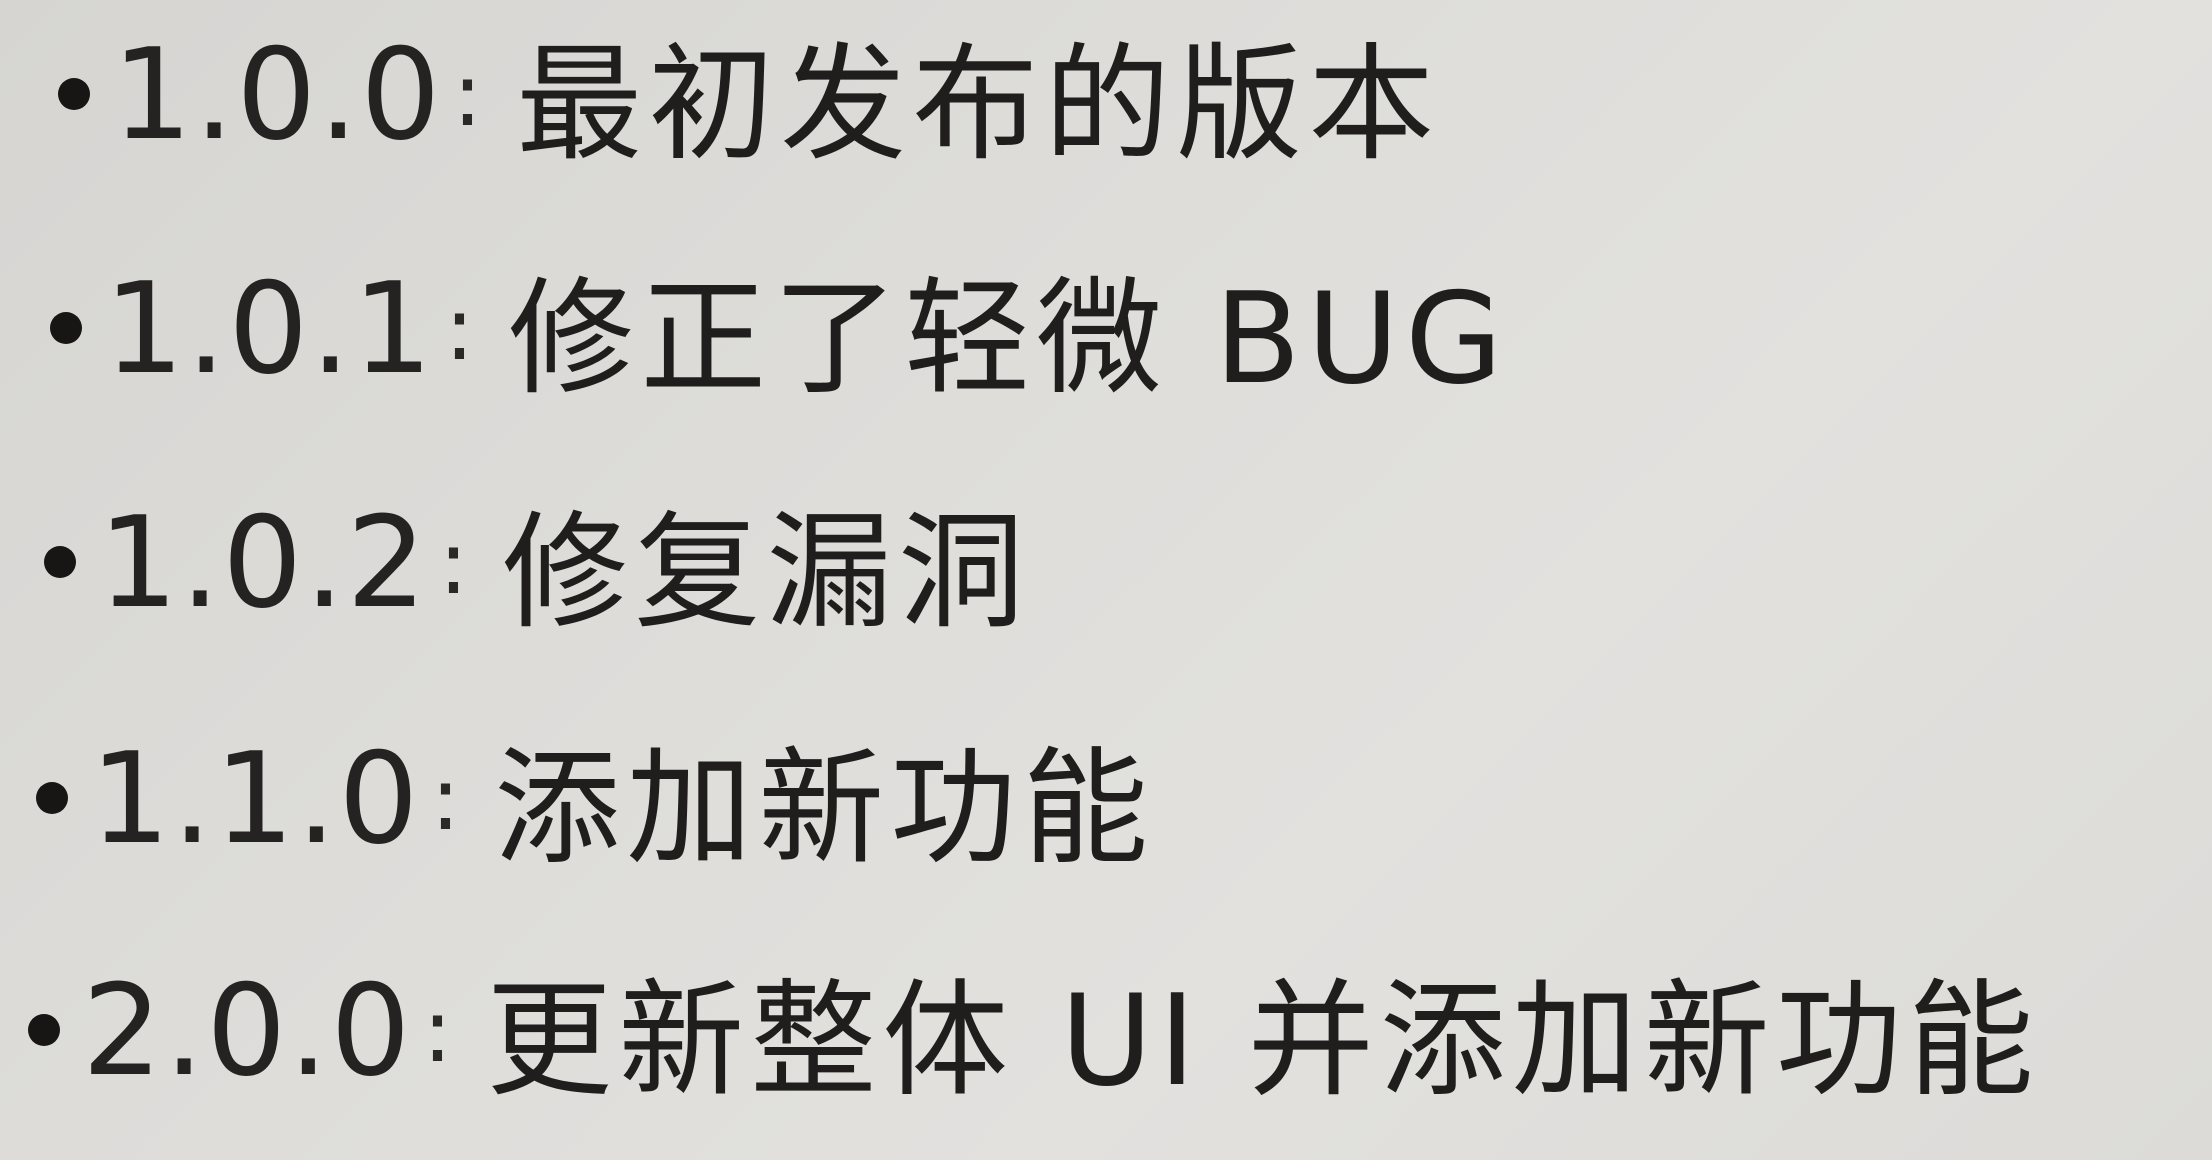 Image resolution: width=2212 pixels, height=1160 pixels. What do you see at coordinates (1263, 1040) in the screenshot?
I see `version-description: 更新整体 UI 并添加新功能` at bounding box center [1263, 1040].